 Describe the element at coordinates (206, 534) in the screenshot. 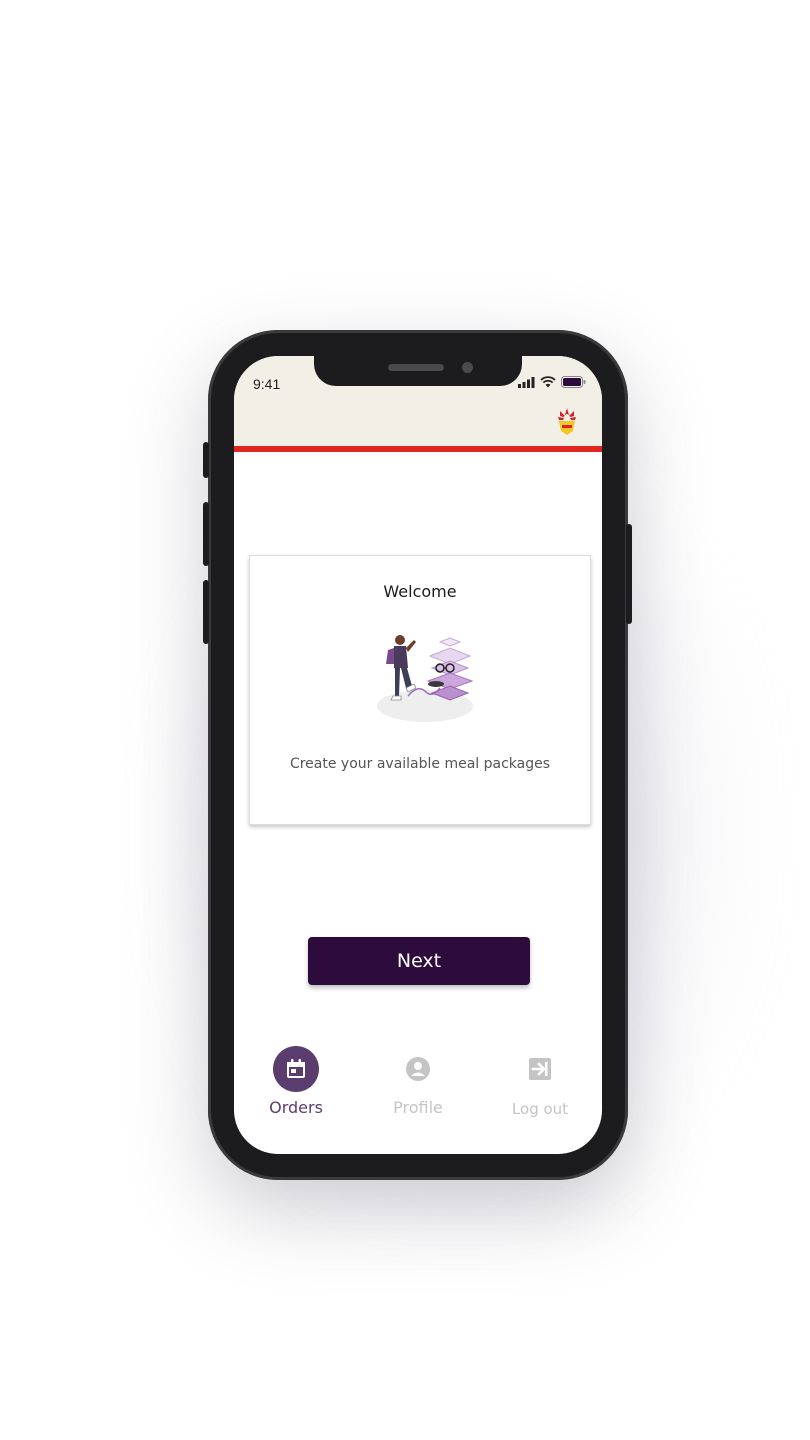

I see `volume-up-button` at that location.